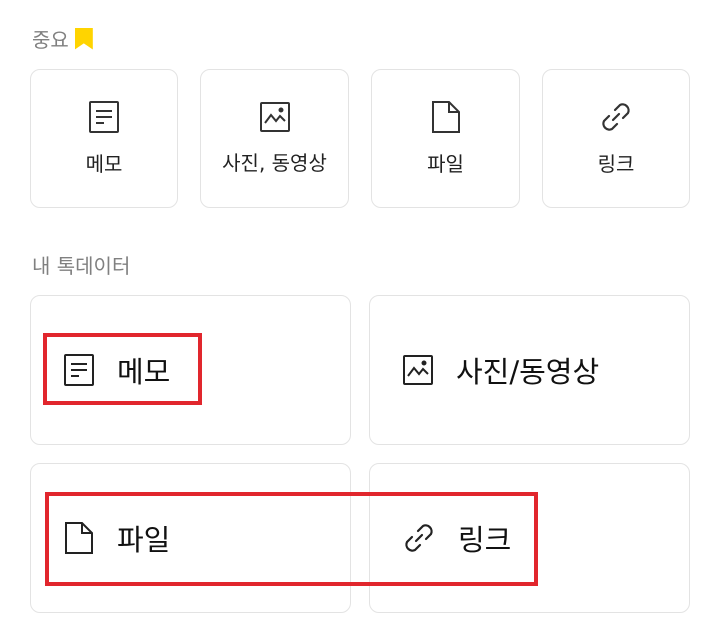  I want to click on bookmark-icon, so click(83, 38).